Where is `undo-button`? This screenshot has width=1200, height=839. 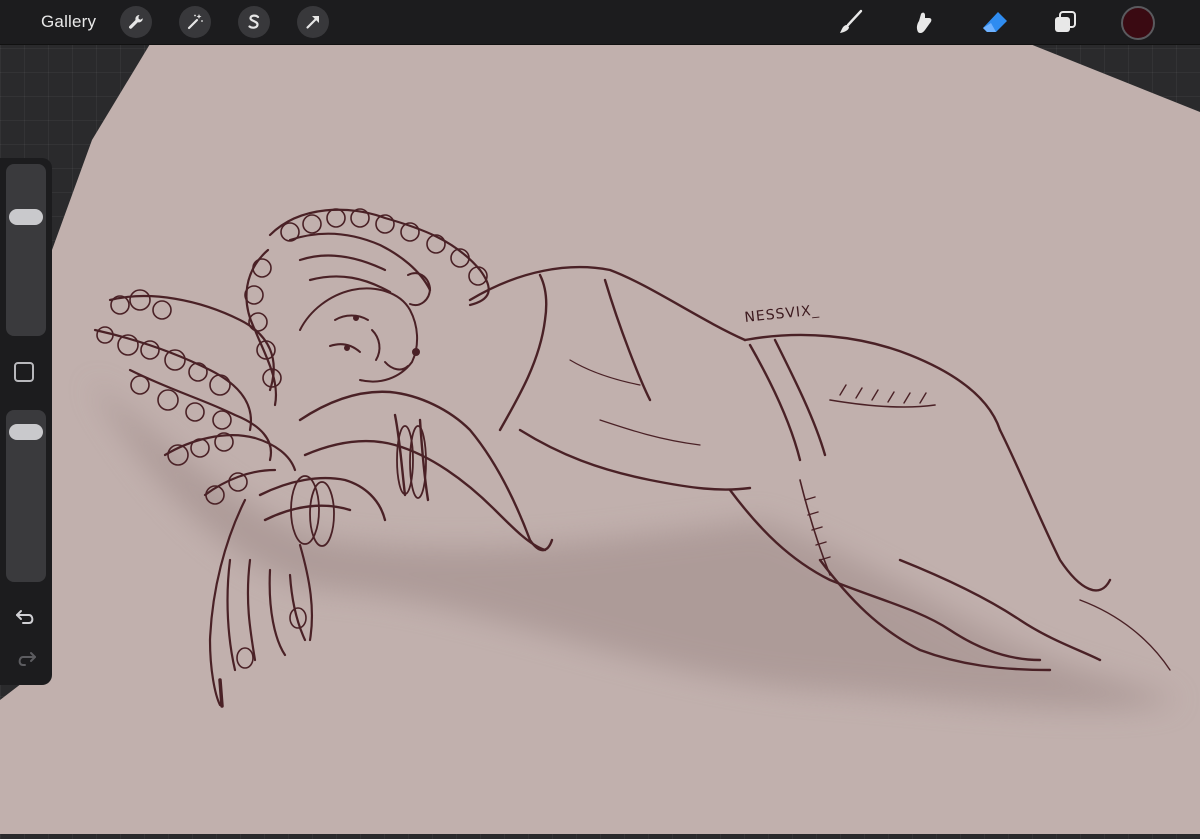
undo-button is located at coordinates (26, 617).